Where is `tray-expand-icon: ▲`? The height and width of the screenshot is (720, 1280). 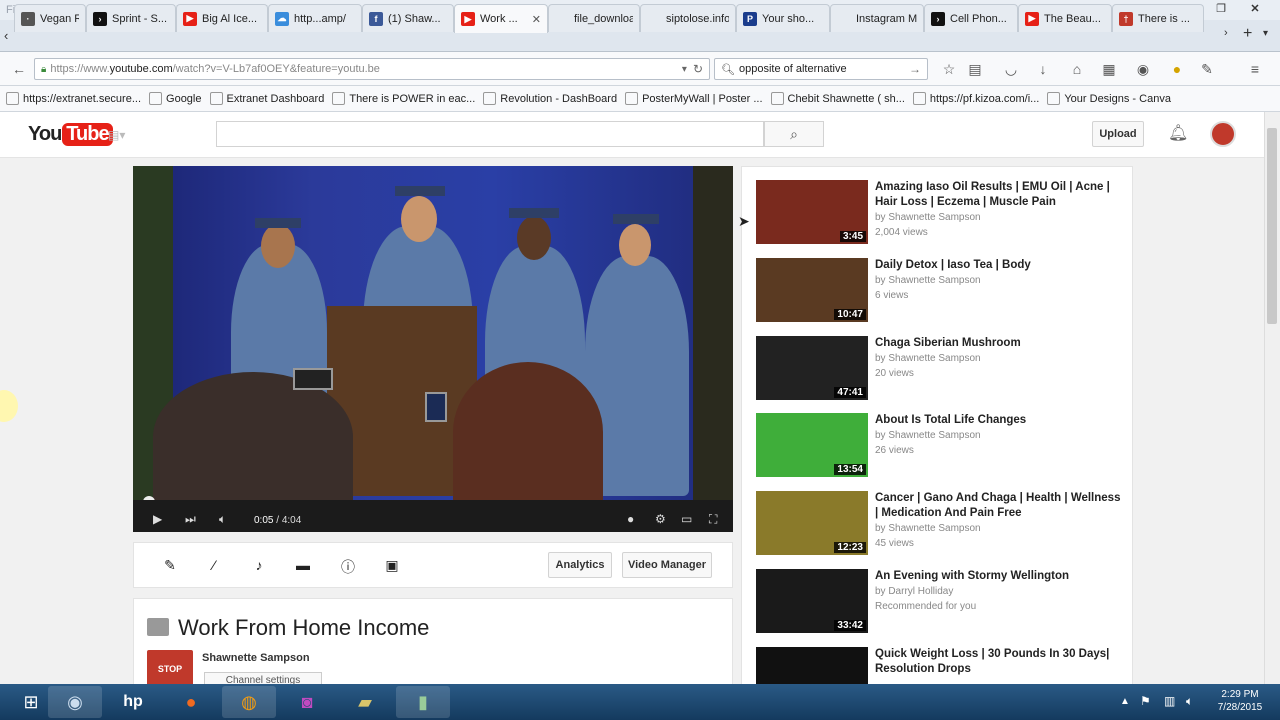
tray-expand-icon: ▲ is located at coordinates (1125, 701).